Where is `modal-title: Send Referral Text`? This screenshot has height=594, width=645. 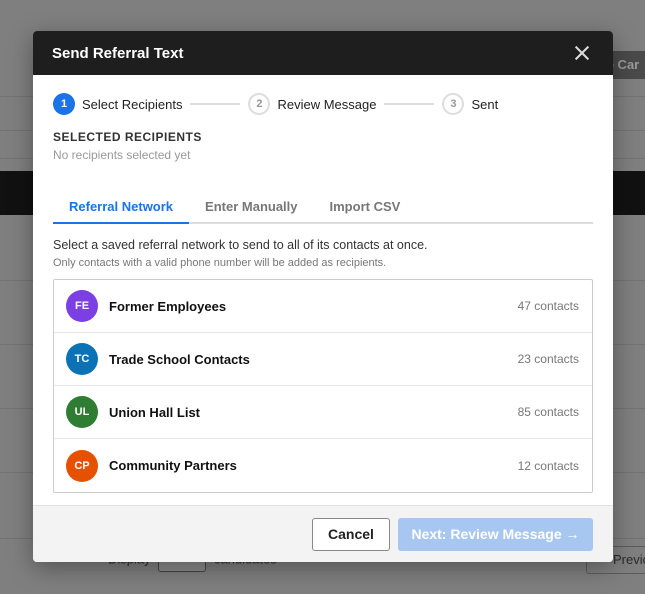 modal-title: Send Referral Text is located at coordinates (118, 53).